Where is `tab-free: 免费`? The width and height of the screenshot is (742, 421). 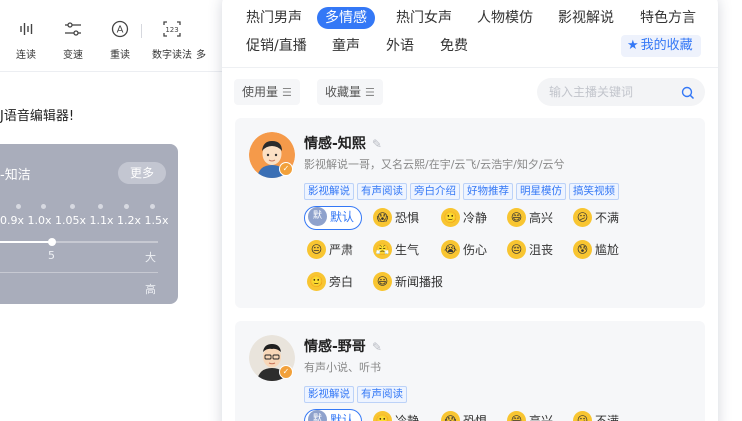
tab-free: 免费 is located at coordinates (454, 46).